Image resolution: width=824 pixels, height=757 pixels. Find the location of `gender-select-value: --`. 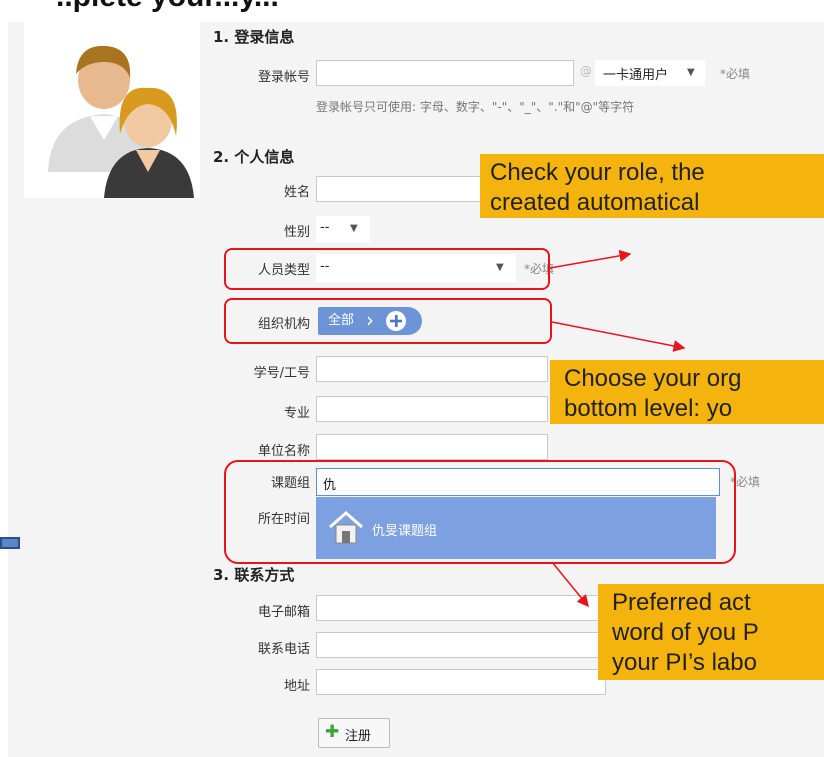

gender-select-value: -- is located at coordinates (325, 227).